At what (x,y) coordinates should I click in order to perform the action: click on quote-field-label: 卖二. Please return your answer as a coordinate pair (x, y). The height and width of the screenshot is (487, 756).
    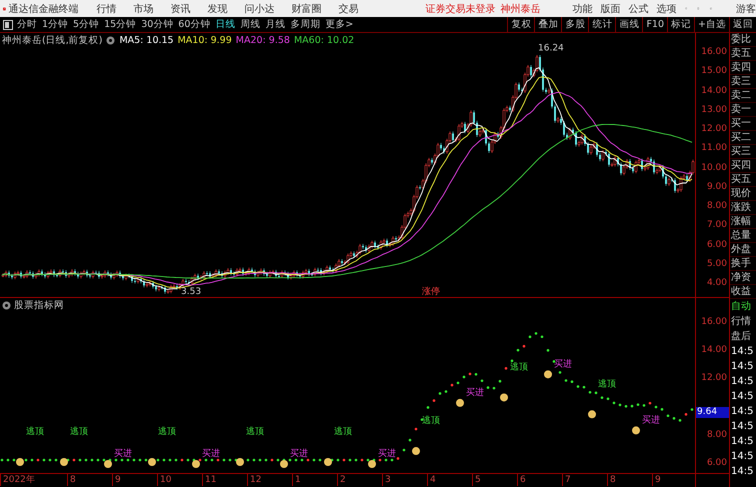
    Looking at the image, I should click on (743, 96).